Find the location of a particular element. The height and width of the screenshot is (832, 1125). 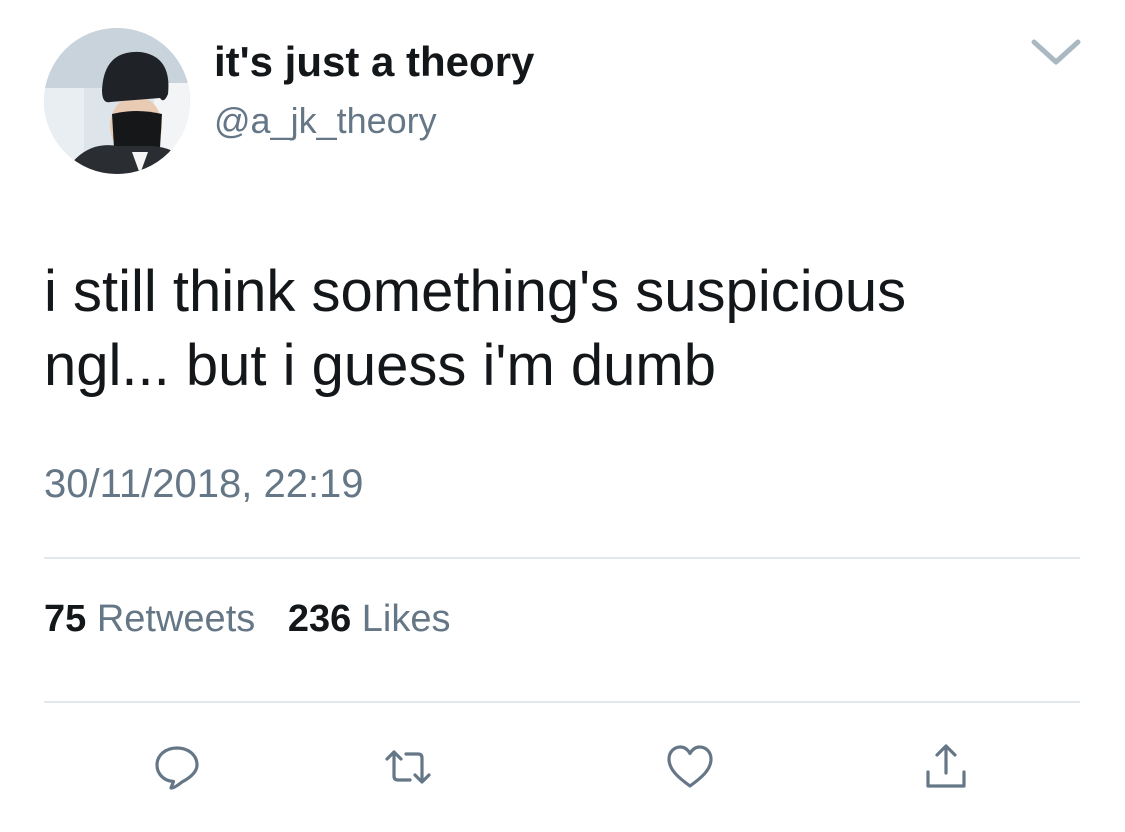

retweets-stat: 75 Retweets is located at coordinates (149, 619).